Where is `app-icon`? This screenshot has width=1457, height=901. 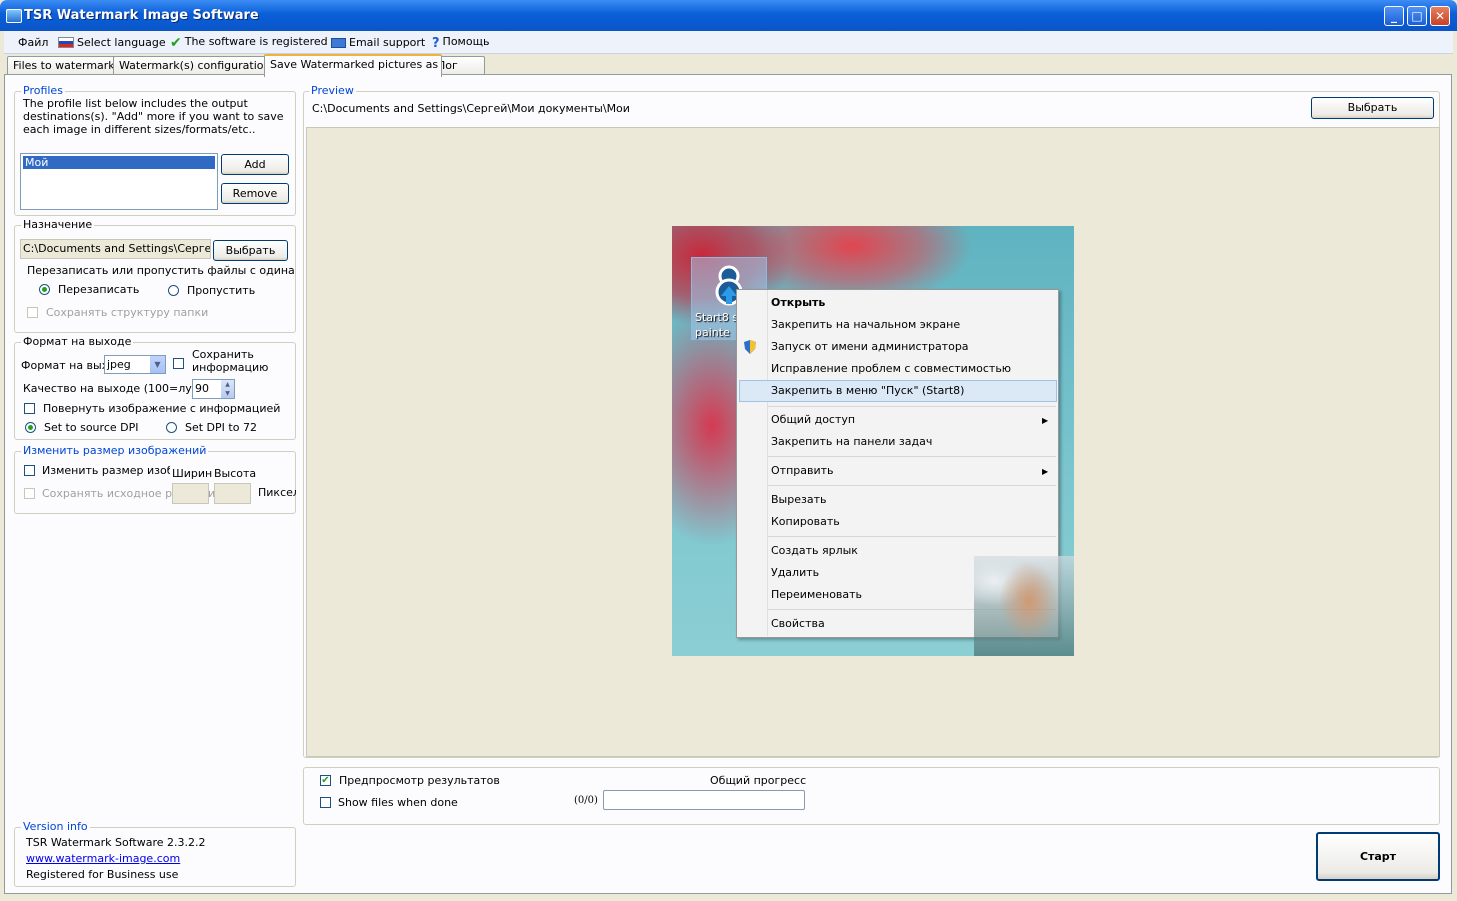
app-icon is located at coordinates (14, 16).